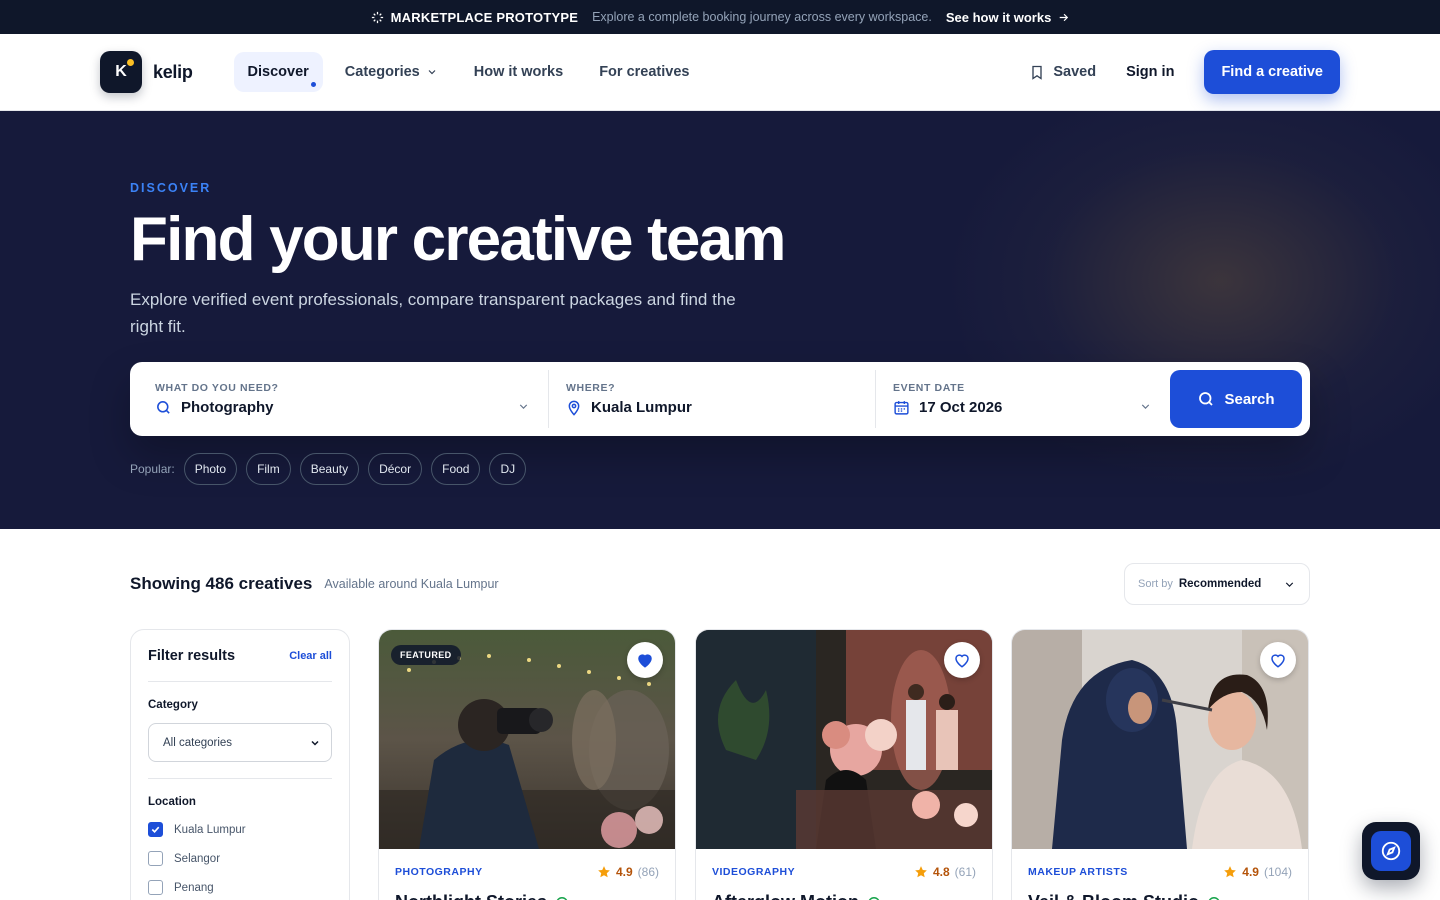 The width and height of the screenshot is (1440, 900). I want to click on saved-button: Saved, so click(1062, 72).